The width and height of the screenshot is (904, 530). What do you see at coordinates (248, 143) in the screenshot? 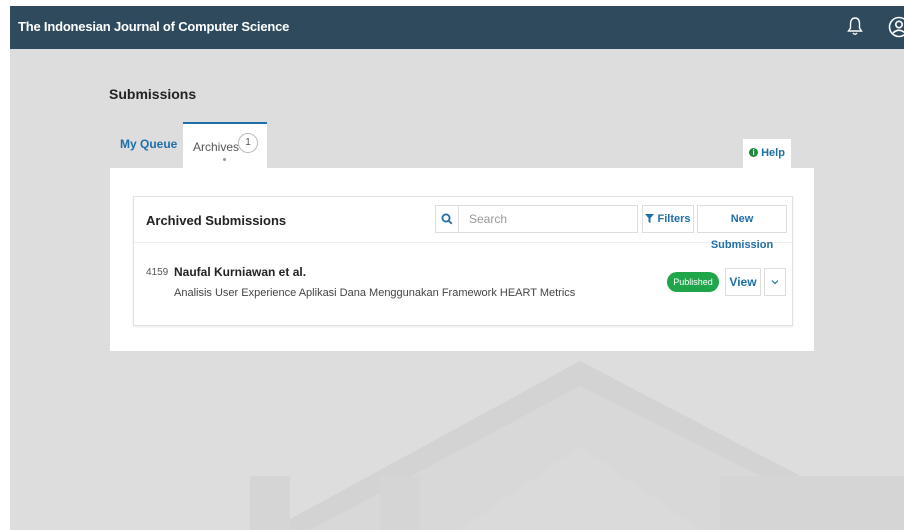
I see `archives-count-badge: 1` at bounding box center [248, 143].